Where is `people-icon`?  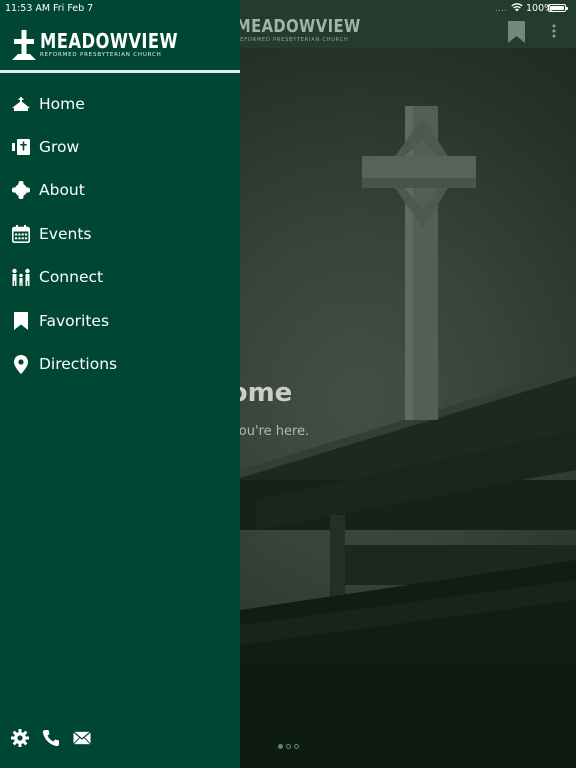 people-icon is located at coordinates (21, 277).